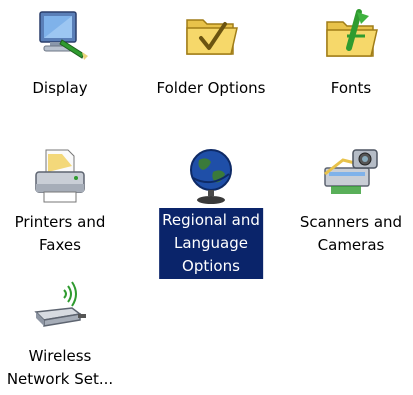  What do you see at coordinates (60, 310) in the screenshot?
I see `wireless-network-icon` at bounding box center [60, 310].